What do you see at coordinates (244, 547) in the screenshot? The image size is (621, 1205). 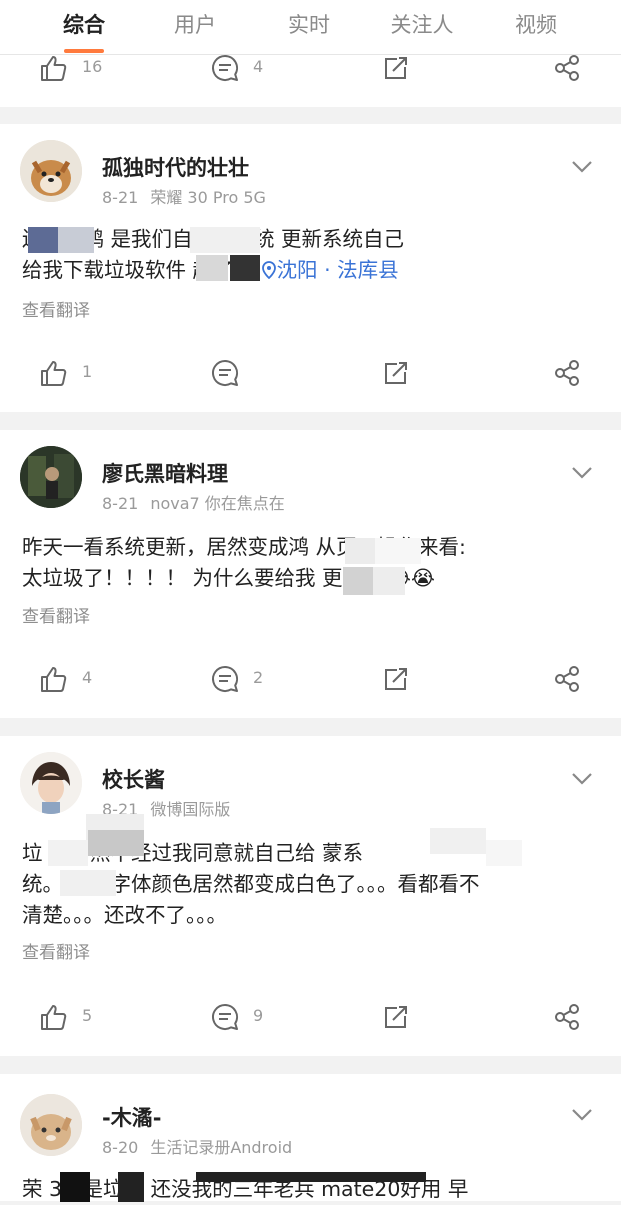 I see `post-text-line: 昨天一看系统更新，居然变成鸿 从页面操作来看:` at bounding box center [244, 547].